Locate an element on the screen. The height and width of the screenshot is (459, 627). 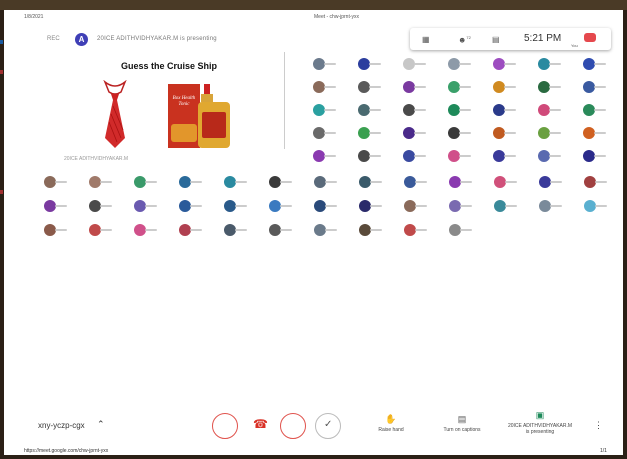
mic-button is located at coordinates (225, 426).